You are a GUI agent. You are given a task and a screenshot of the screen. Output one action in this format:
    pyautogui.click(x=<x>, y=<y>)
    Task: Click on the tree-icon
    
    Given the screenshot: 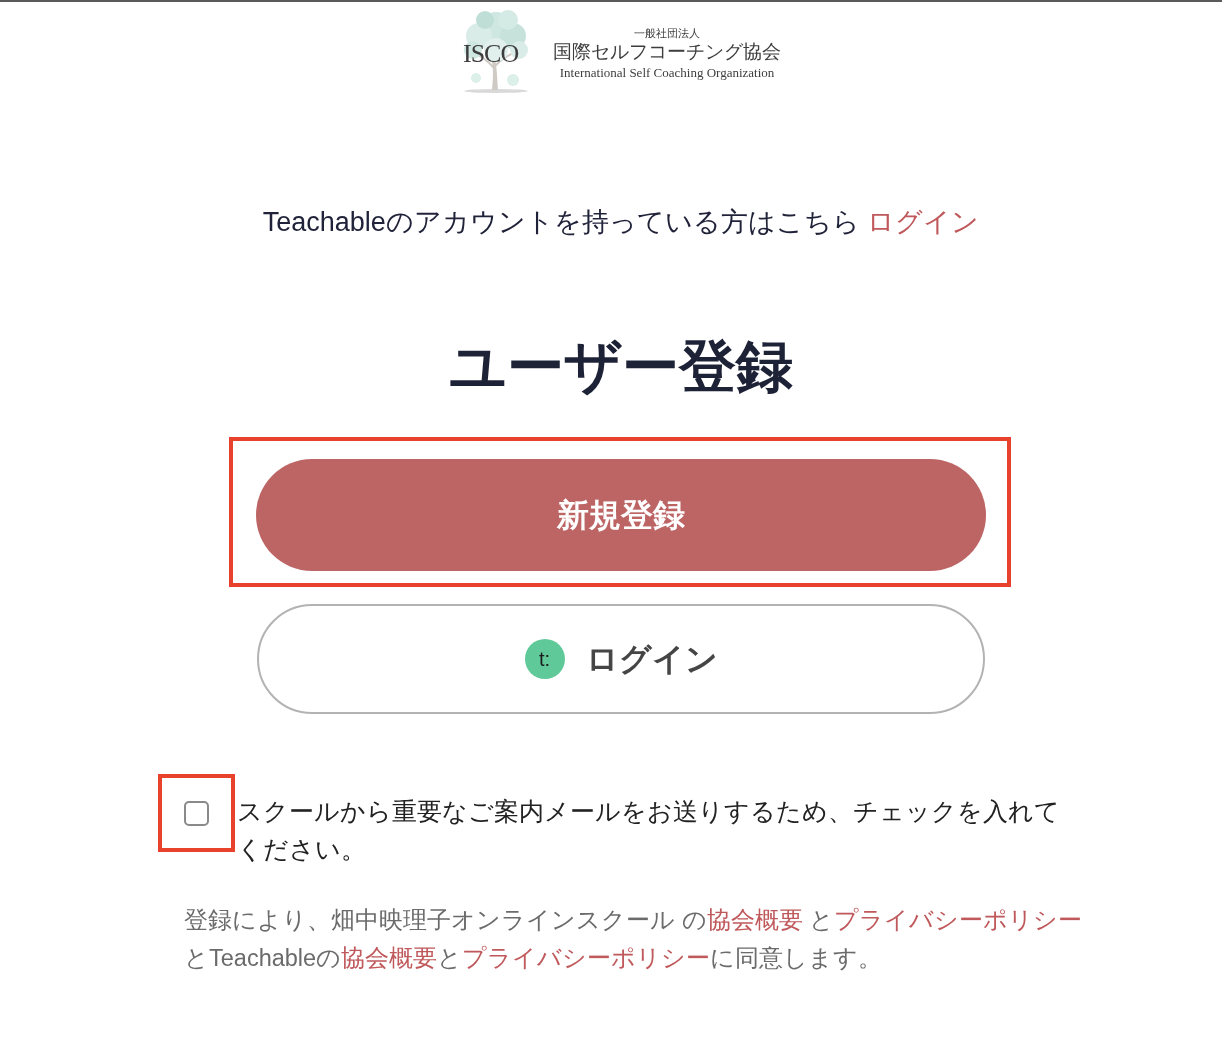 What is the action you would take?
    pyautogui.click(x=496, y=51)
    